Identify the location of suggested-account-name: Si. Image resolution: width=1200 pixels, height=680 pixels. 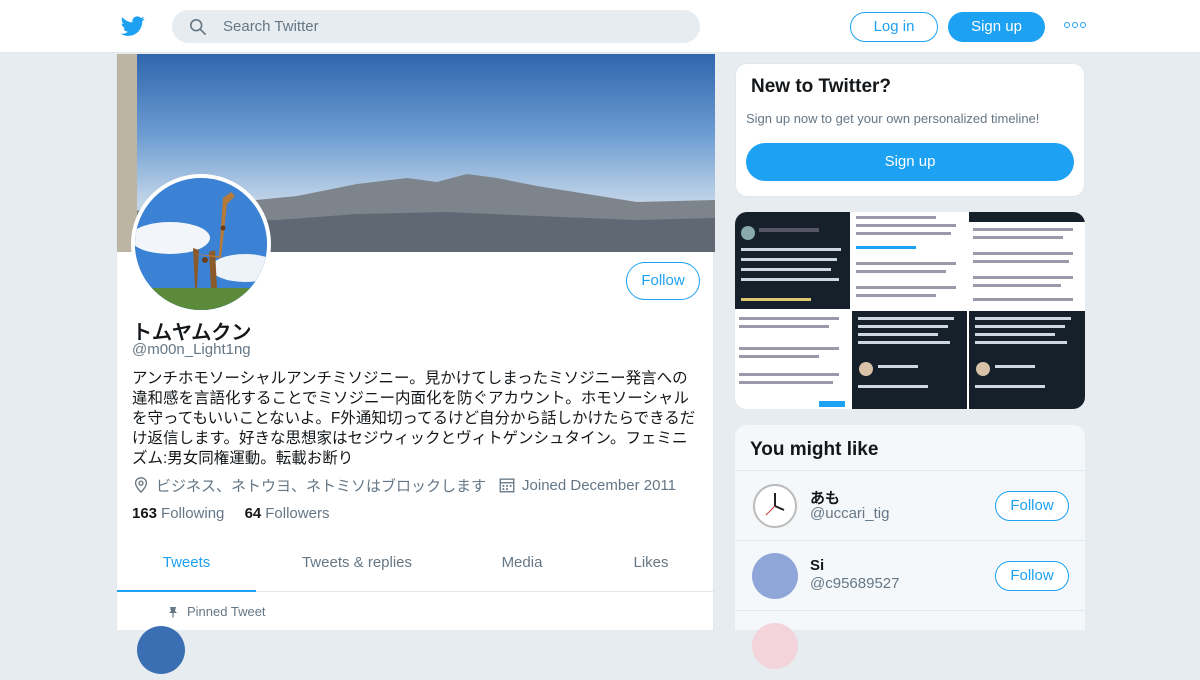
(817, 565).